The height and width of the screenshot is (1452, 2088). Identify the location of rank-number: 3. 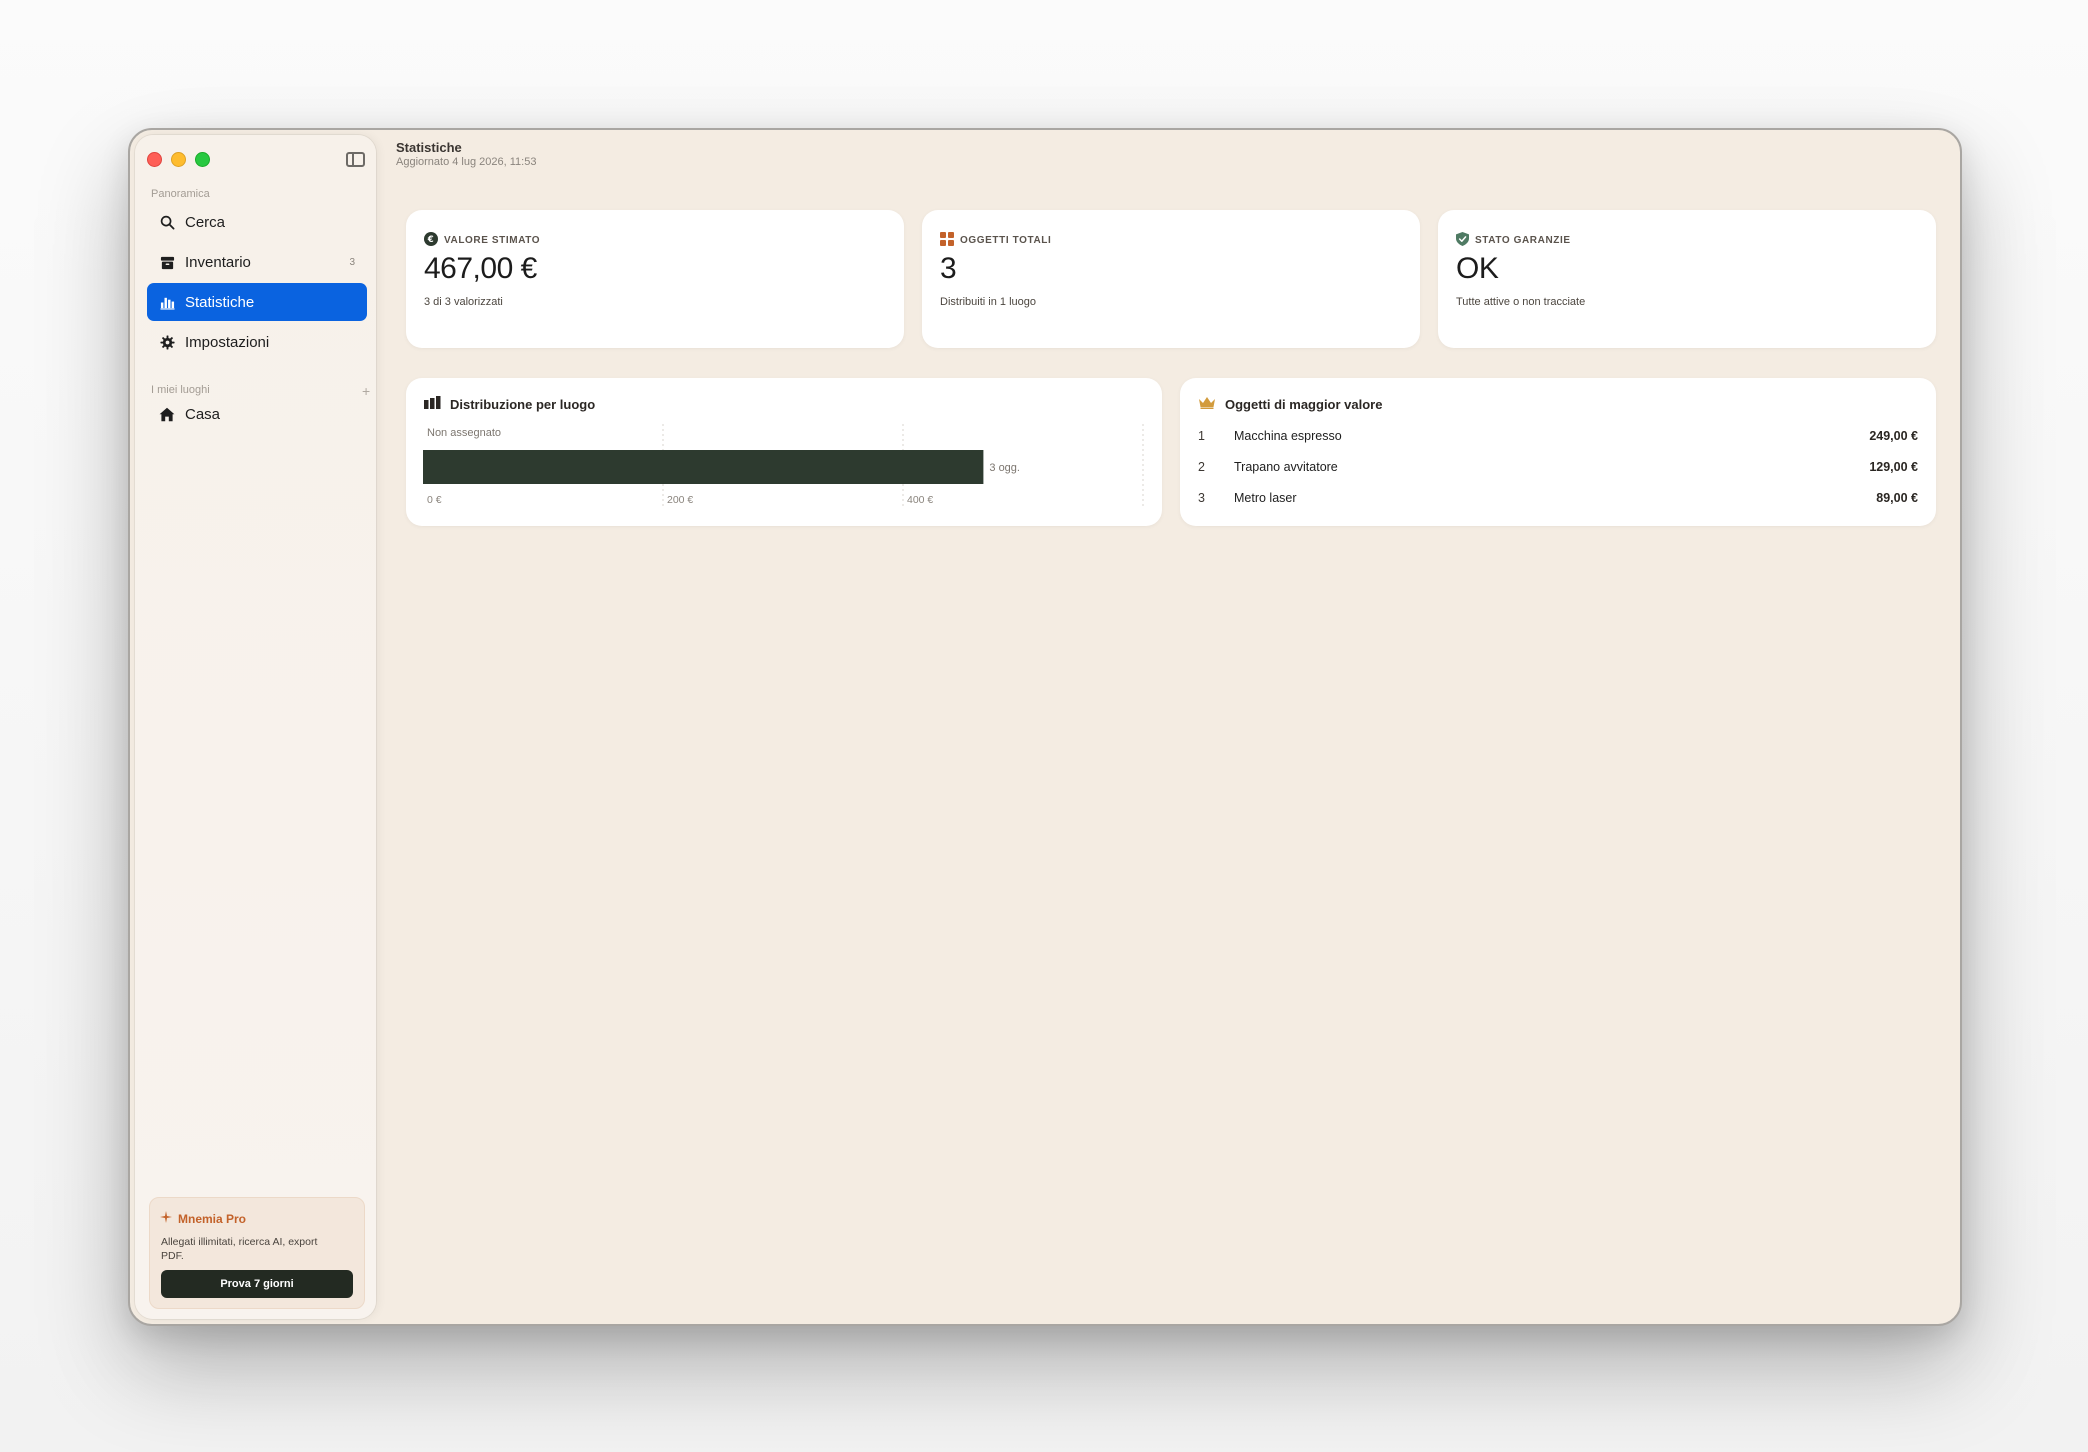
(1201, 498).